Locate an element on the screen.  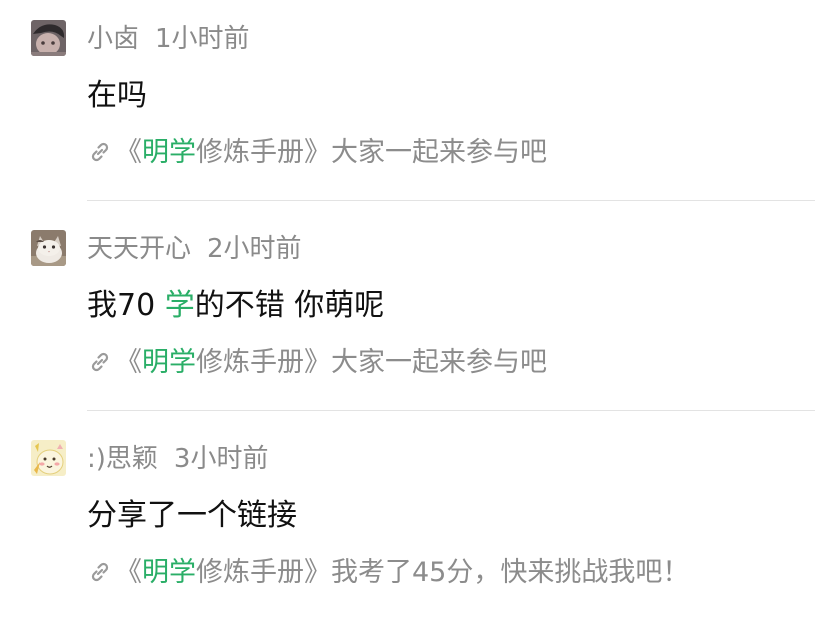
timestamp: 2小时前 is located at coordinates (254, 249).